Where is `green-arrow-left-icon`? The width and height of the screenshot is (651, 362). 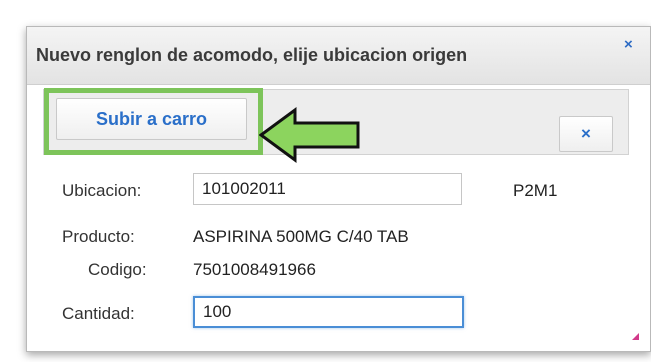 green-arrow-left-icon is located at coordinates (309, 135).